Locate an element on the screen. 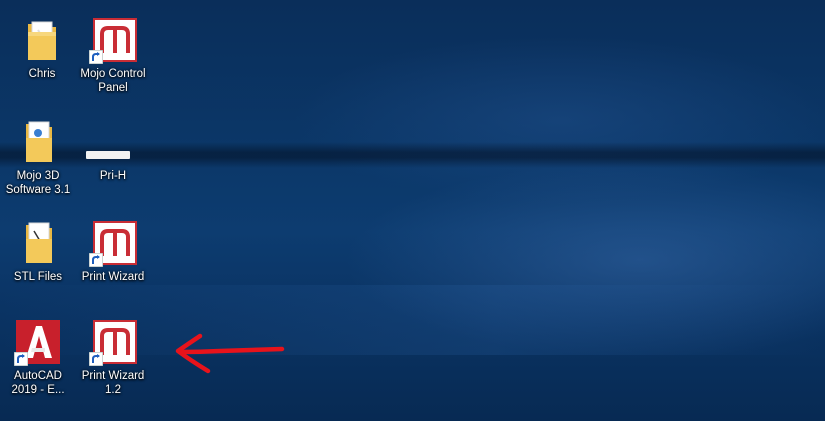 This screenshot has height=421, width=825. desktop-icon-print-wizard: Print Wizard is located at coordinates (113, 267).